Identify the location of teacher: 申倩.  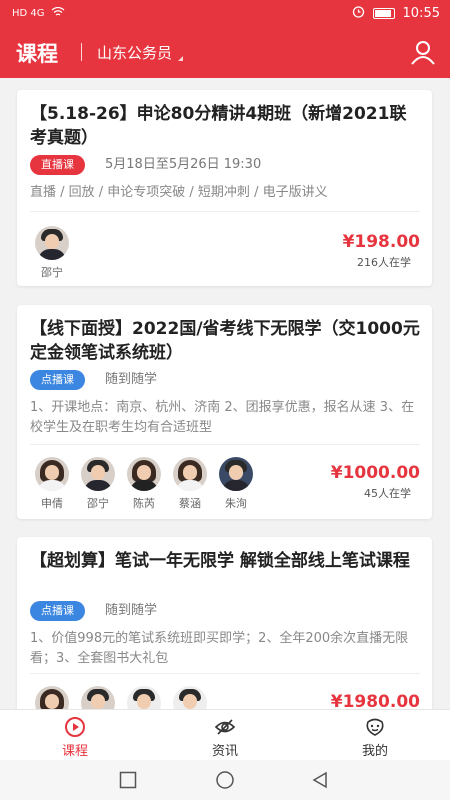
(52, 484).